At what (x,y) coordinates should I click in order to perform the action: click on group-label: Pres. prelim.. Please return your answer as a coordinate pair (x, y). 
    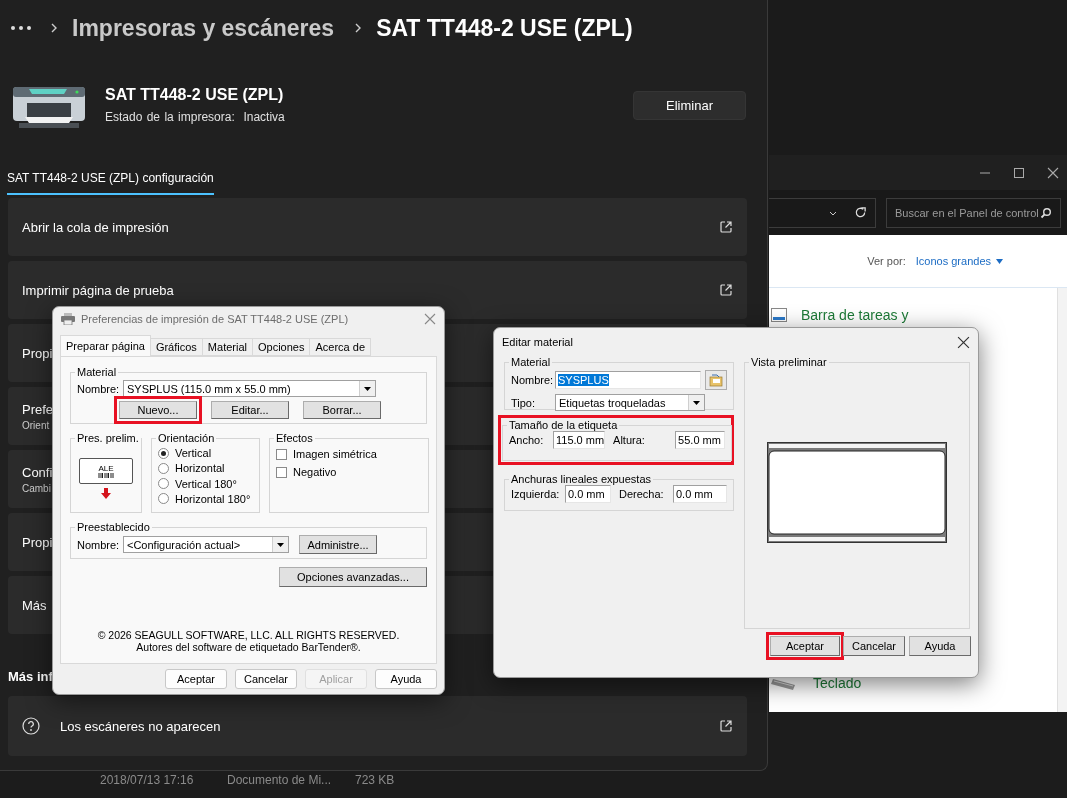
    Looking at the image, I should click on (108, 438).